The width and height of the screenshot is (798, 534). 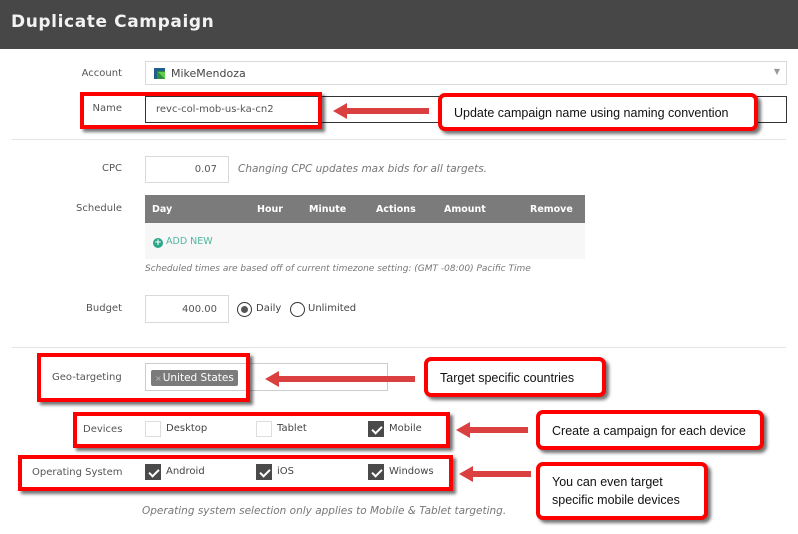 I want to click on budget-value: 400.00, so click(x=199, y=309).